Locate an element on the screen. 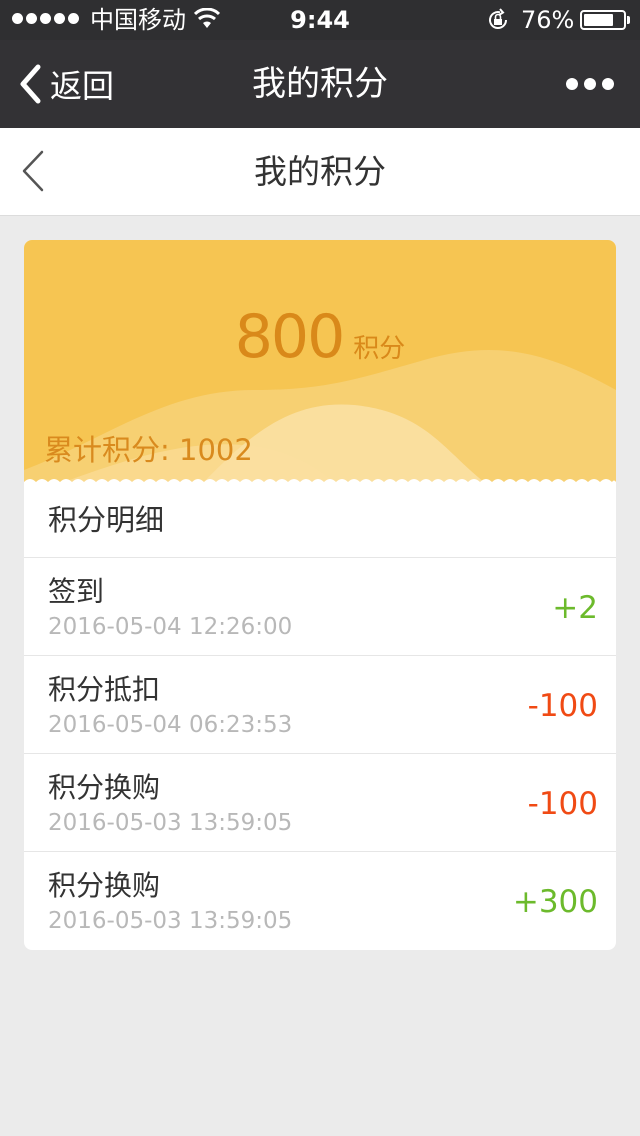  record-amount: +300 is located at coordinates (555, 902).